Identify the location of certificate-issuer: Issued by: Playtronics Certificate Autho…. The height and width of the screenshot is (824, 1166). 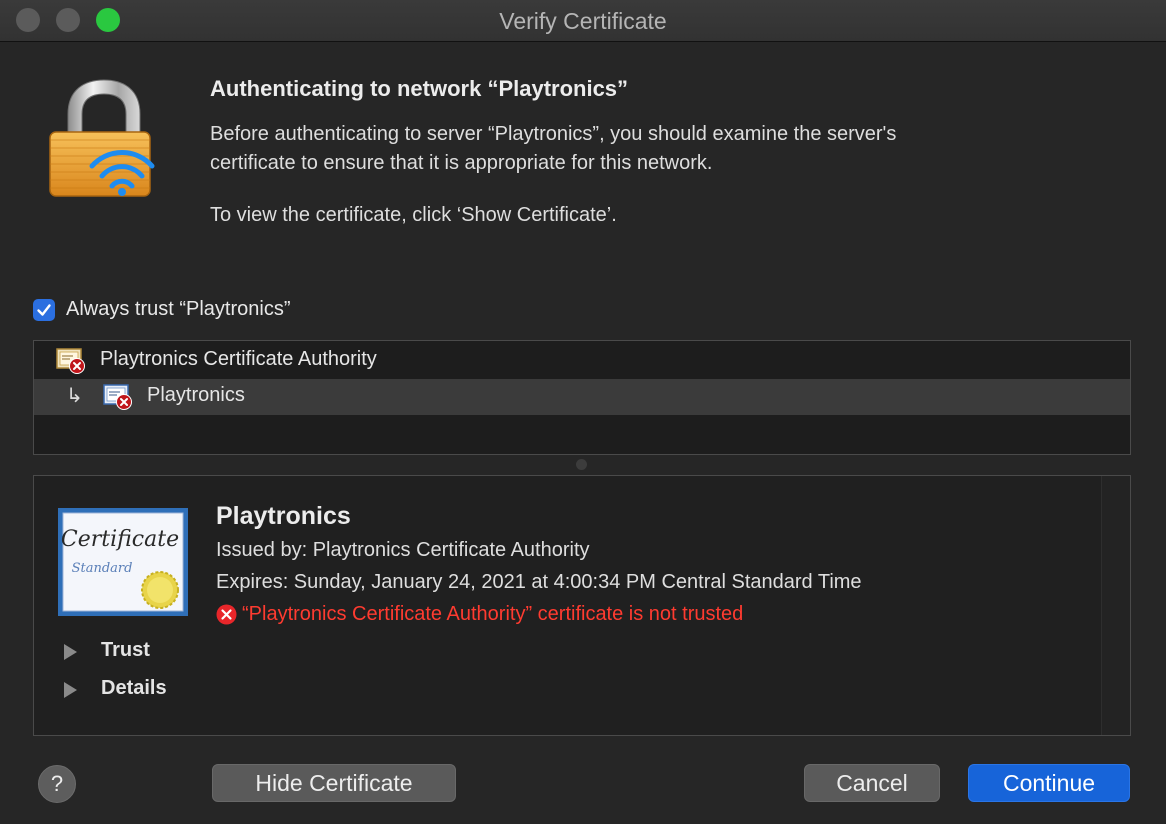
(403, 550).